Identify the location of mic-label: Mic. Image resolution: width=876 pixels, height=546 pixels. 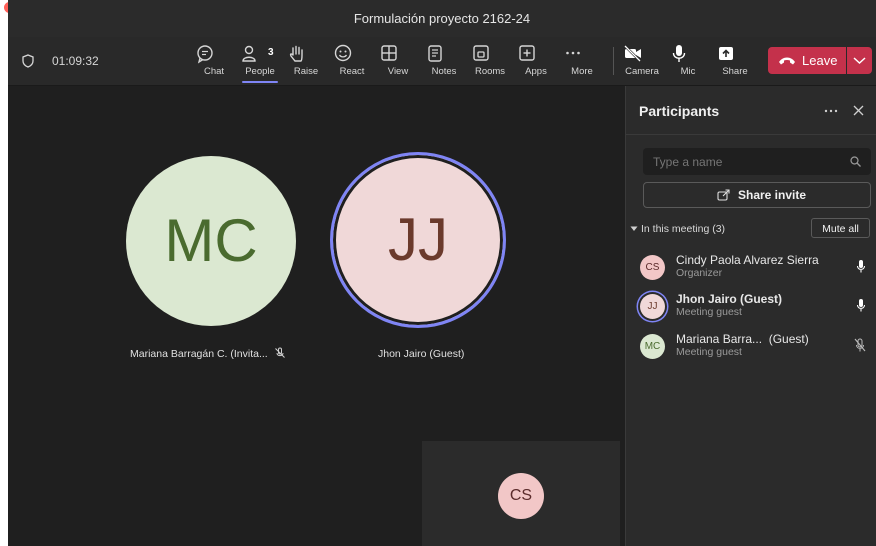
(688, 71).